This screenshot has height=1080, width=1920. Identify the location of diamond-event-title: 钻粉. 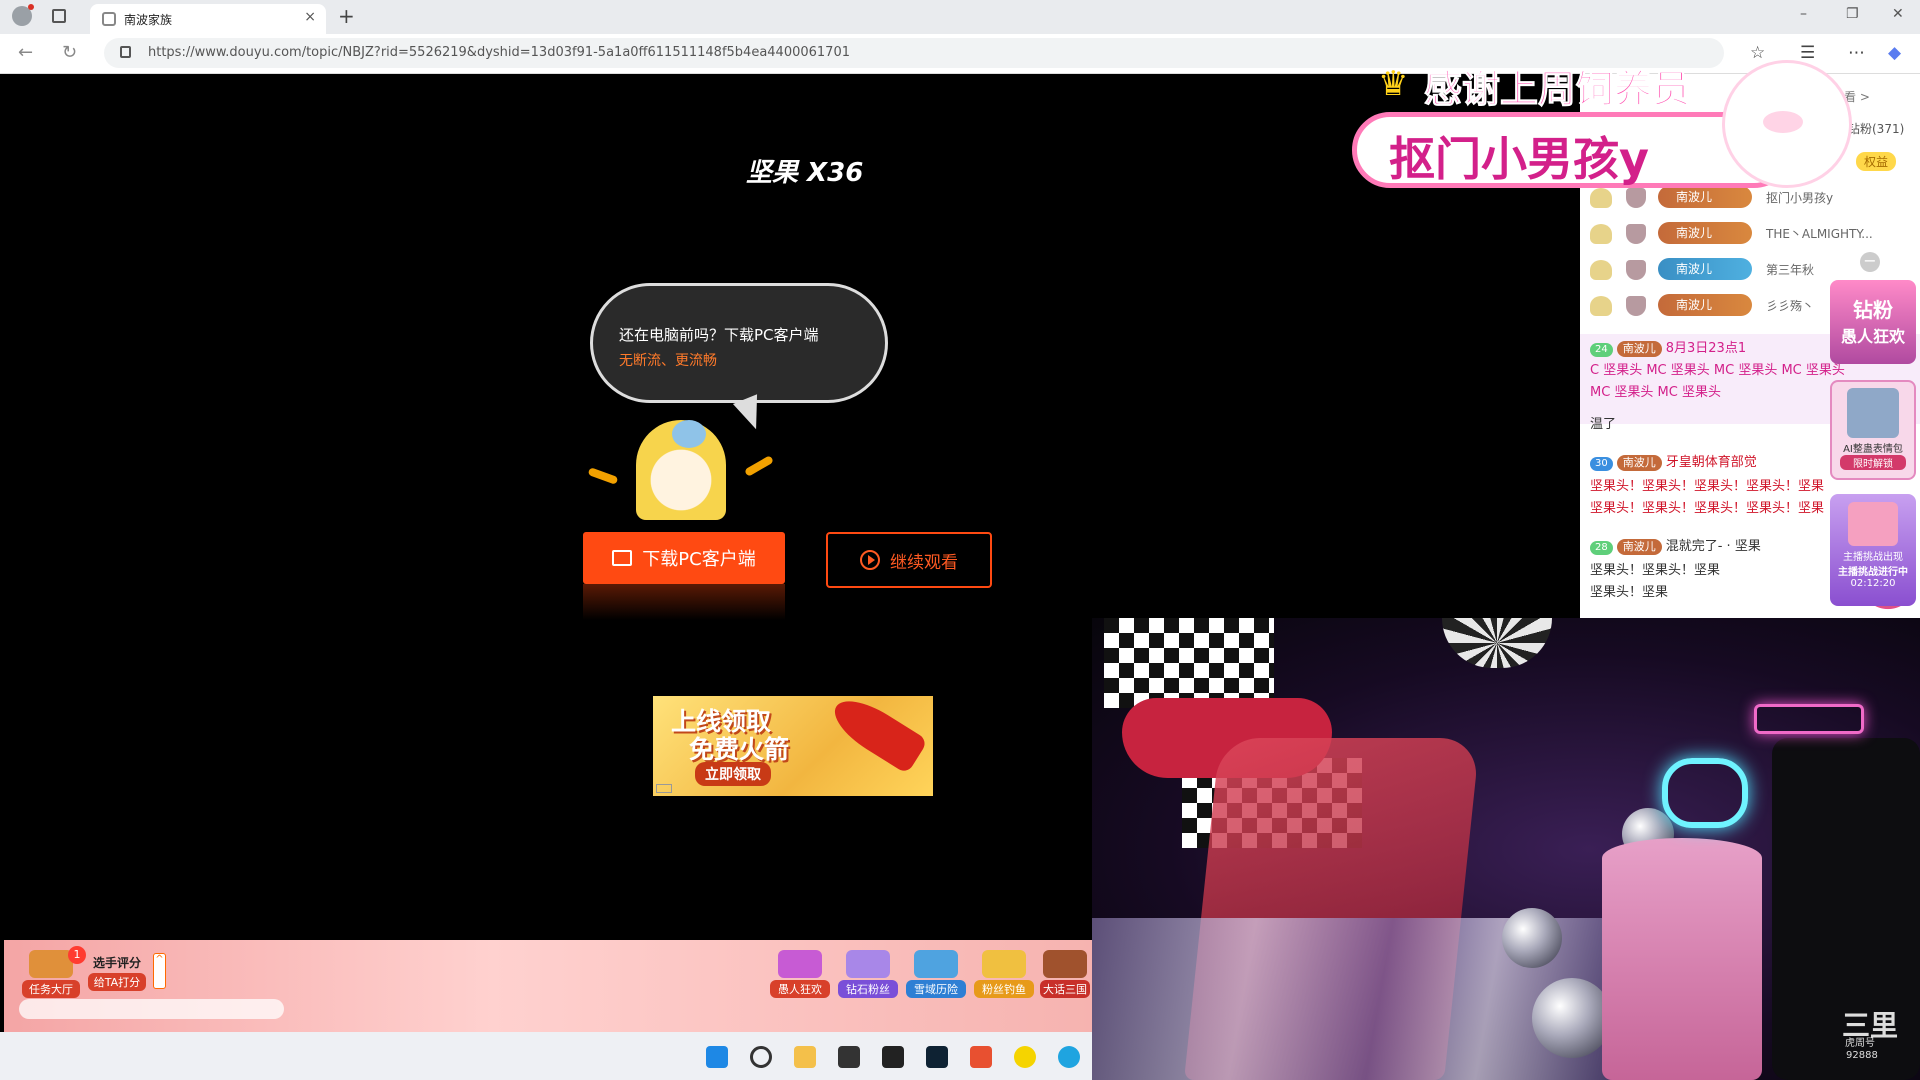
(1873, 310).